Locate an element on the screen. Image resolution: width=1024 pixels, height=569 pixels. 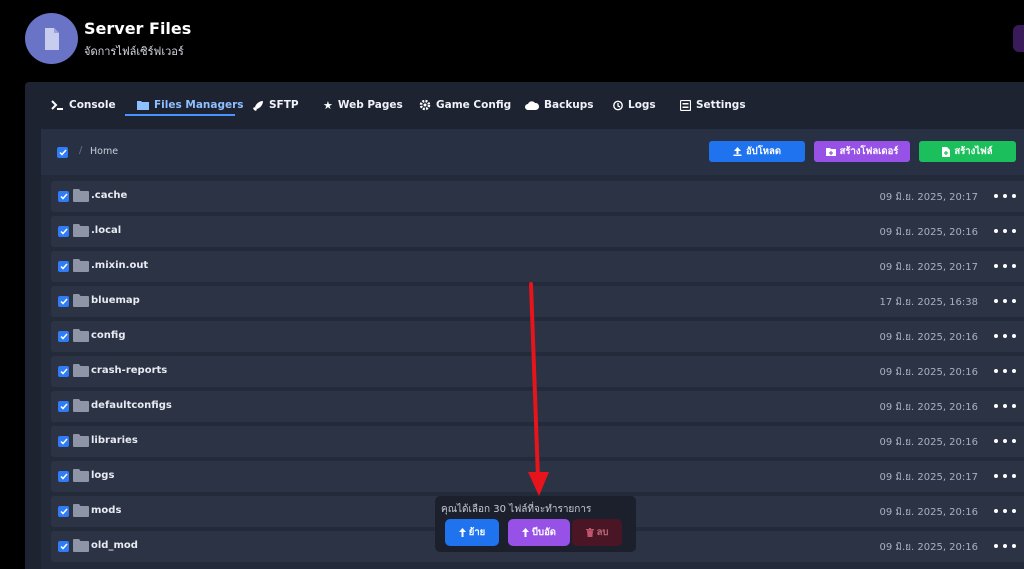
file-row: bluemap 17 มิ.ย. 2025, 16:38 is located at coordinates (537, 301).